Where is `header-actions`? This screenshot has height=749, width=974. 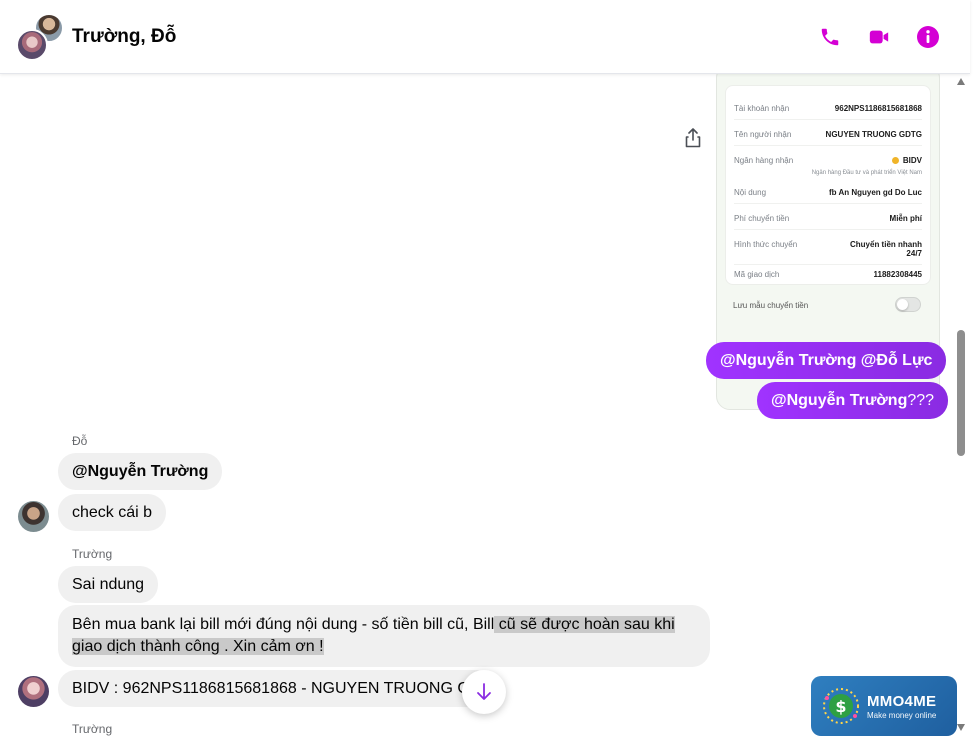 header-actions is located at coordinates (878, 36).